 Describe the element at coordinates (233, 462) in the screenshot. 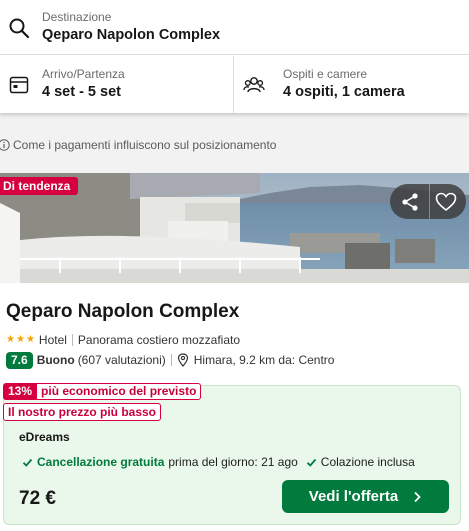

I see `free-cancel-until: prima del giorno: 21 ago` at that location.